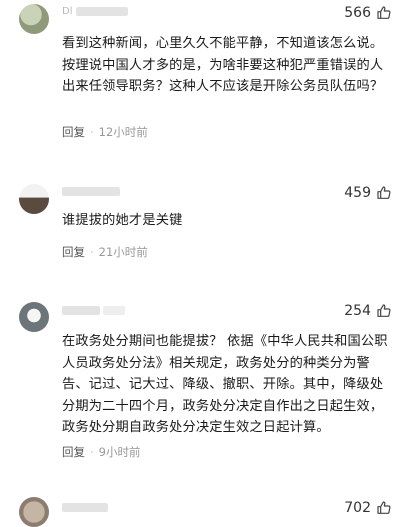 This screenshot has width=406, height=527. Describe the element at coordinates (119, 452) in the screenshot. I see `timestamp: 9小时前` at that location.